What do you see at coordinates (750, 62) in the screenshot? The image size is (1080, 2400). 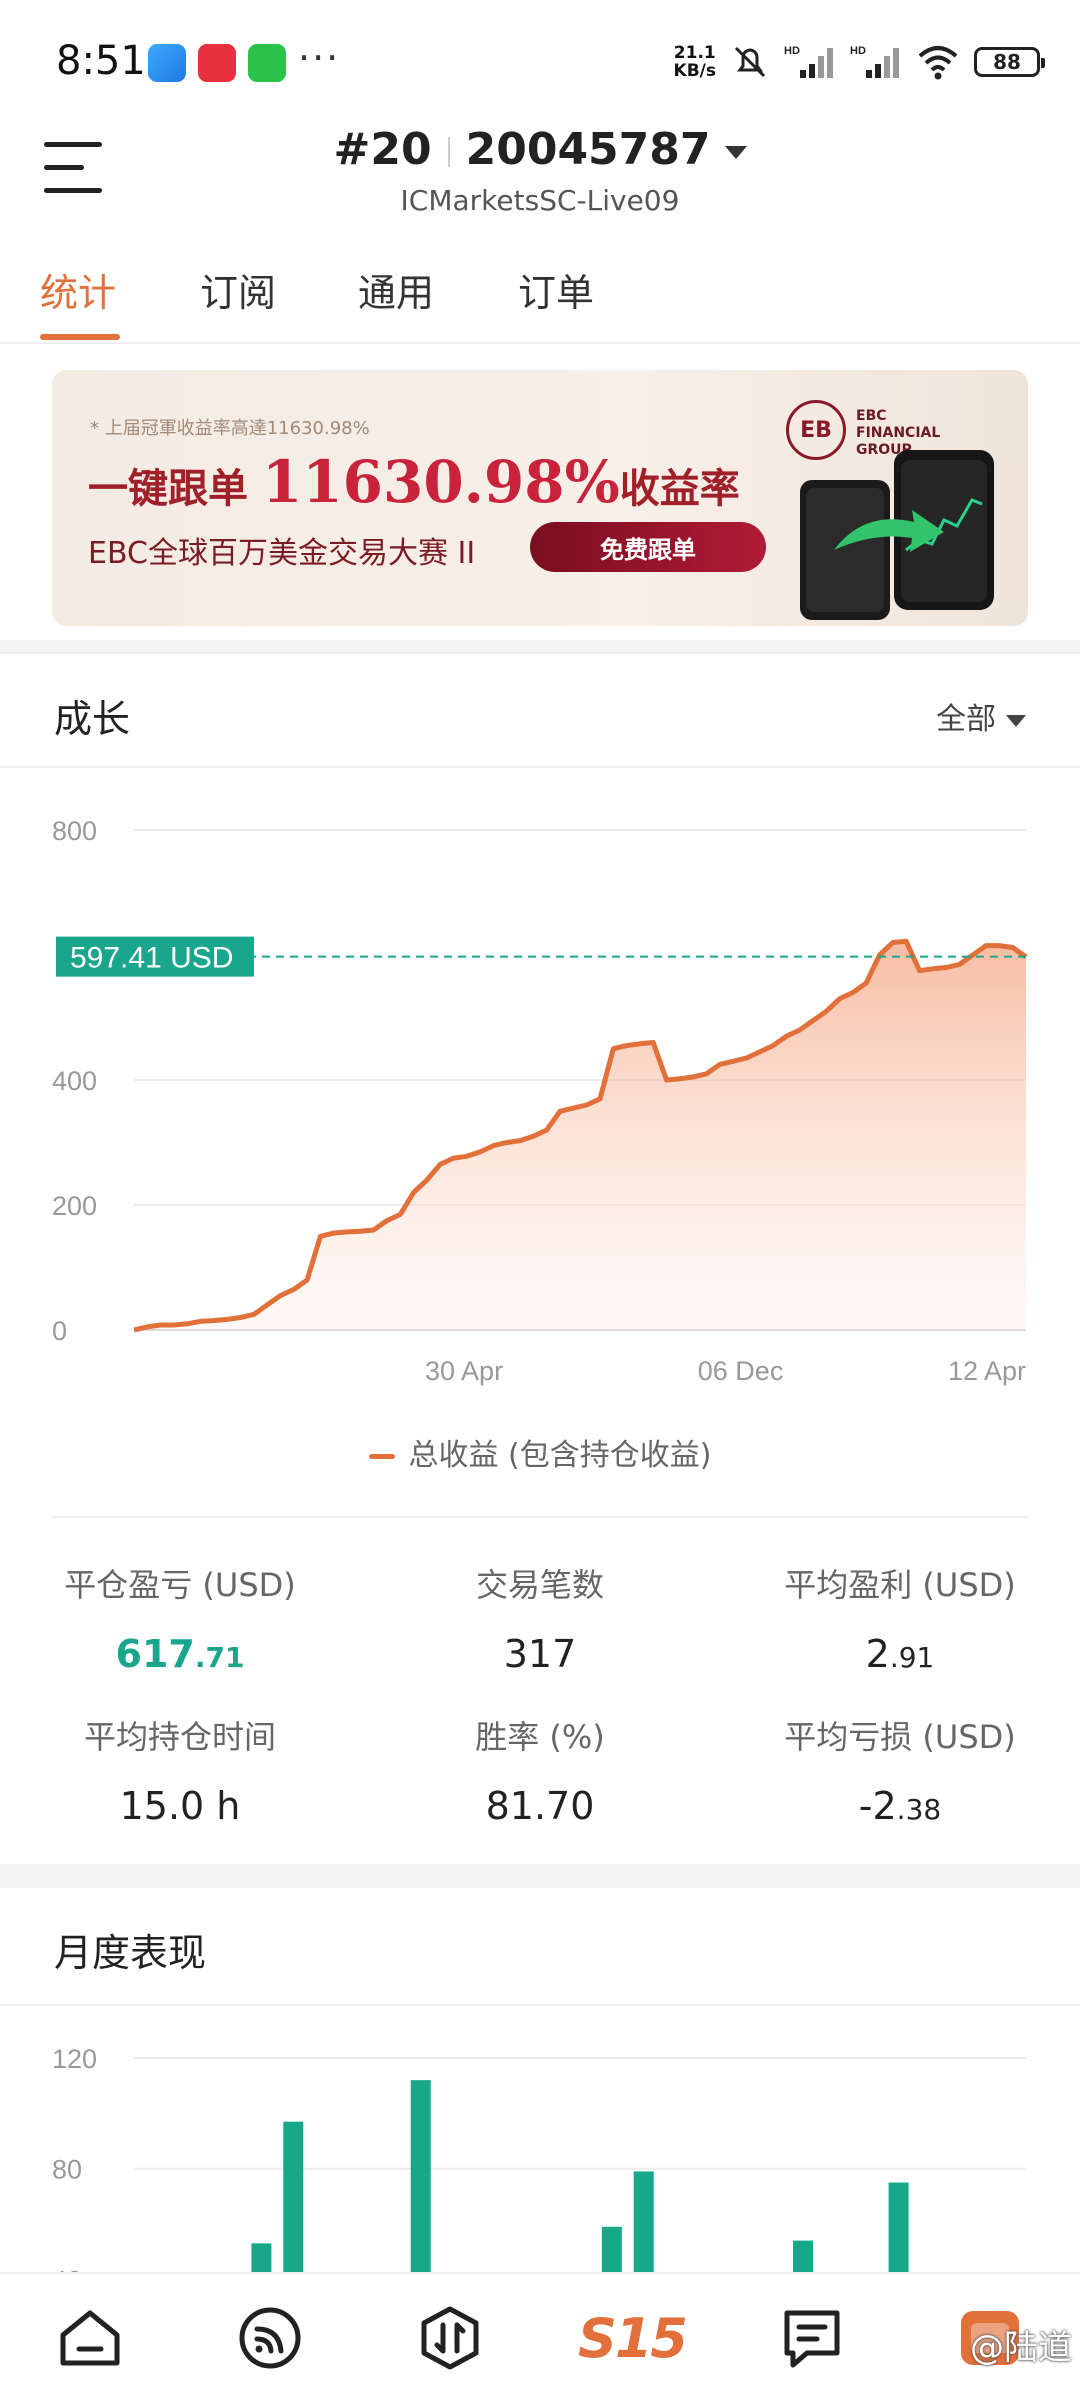 I see `mute-bell-icon` at bounding box center [750, 62].